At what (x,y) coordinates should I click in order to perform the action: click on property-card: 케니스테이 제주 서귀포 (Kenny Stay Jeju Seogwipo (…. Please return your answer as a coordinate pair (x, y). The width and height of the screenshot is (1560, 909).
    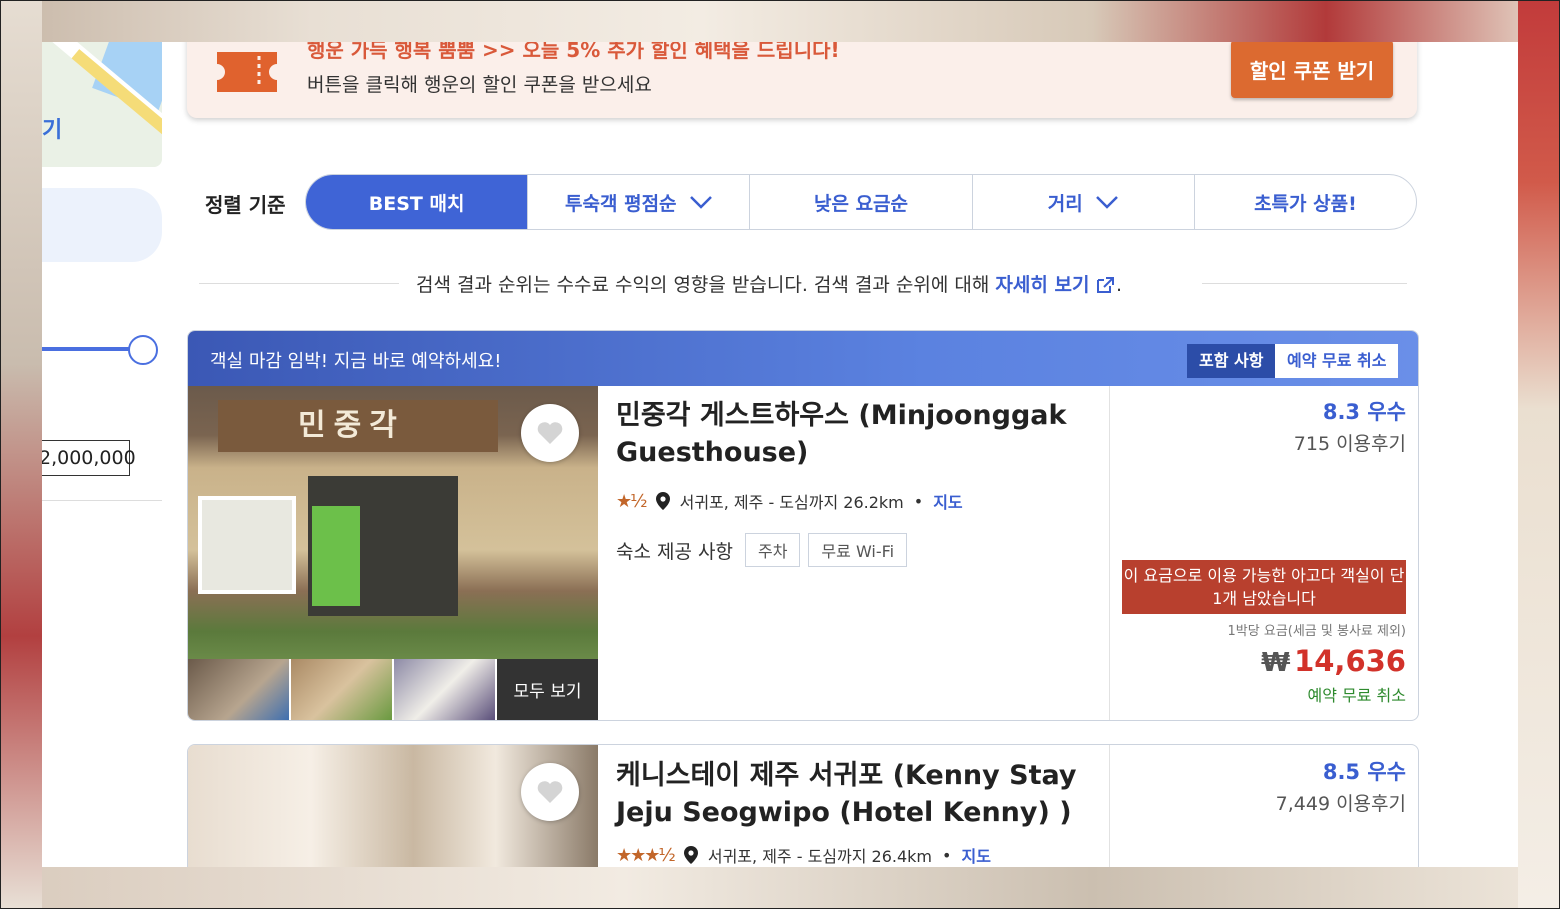
    Looking at the image, I should click on (803, 805).